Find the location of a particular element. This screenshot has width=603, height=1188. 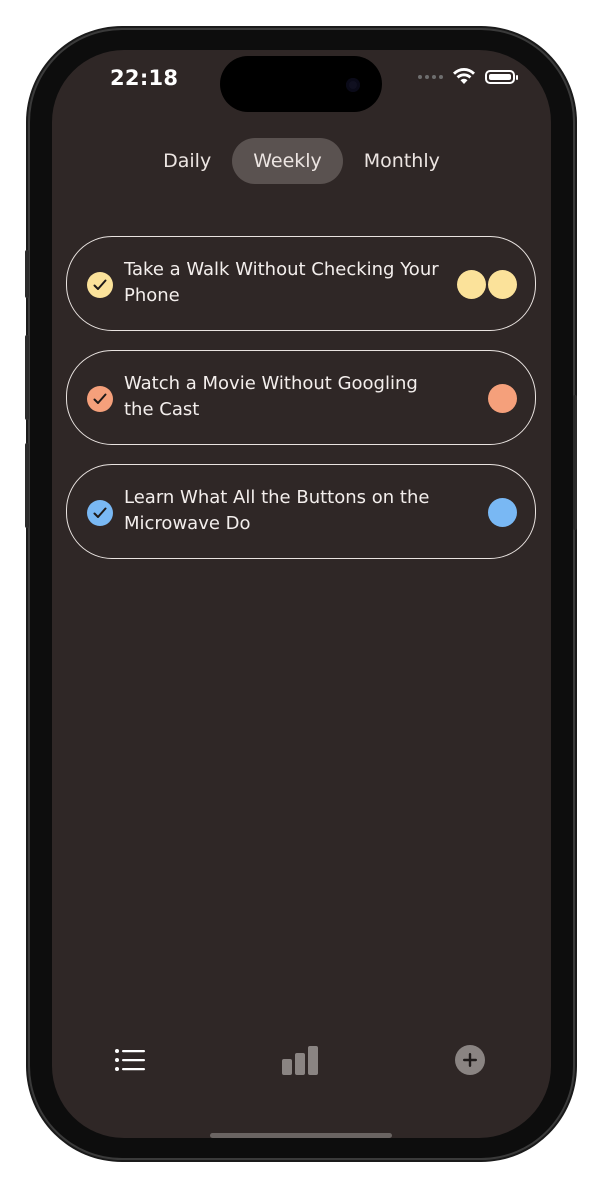

tab-daily: Daily is located at coordinates (187, 161).